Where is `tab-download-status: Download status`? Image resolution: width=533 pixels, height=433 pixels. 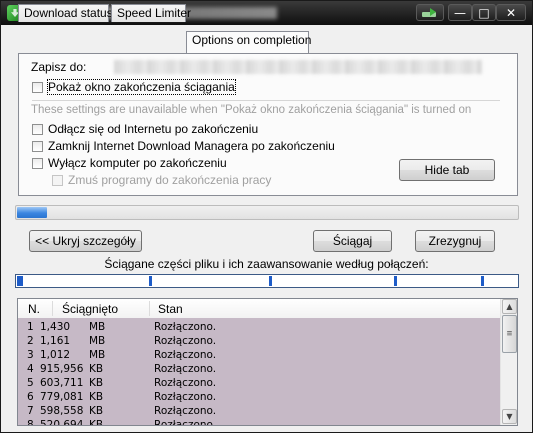
tab-download-status: Download status is located at coordinates (65, 13).